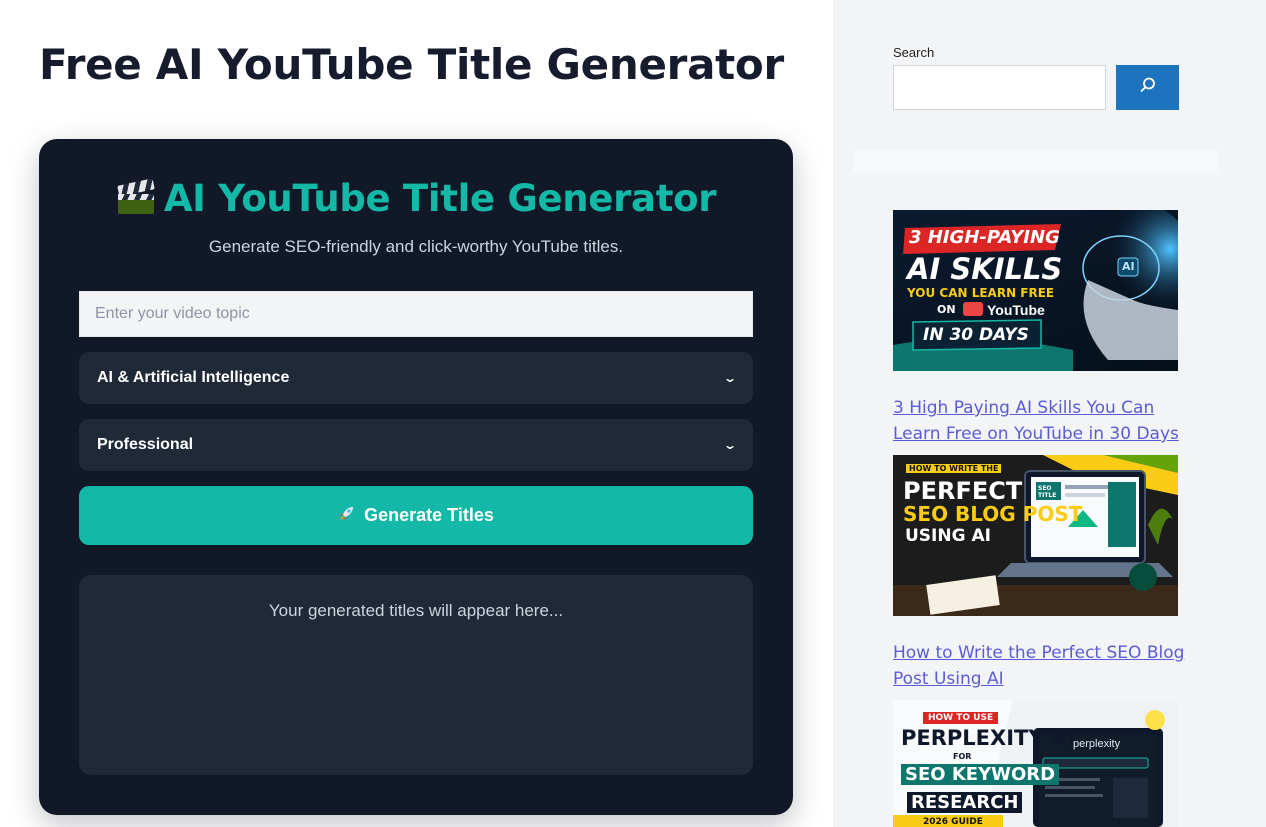 This screenshot has height=827, width=1266. Describe the element at coordinates (429, 515) in the screenshot. I see `generate-titles-label: Generate Titles` at that location.